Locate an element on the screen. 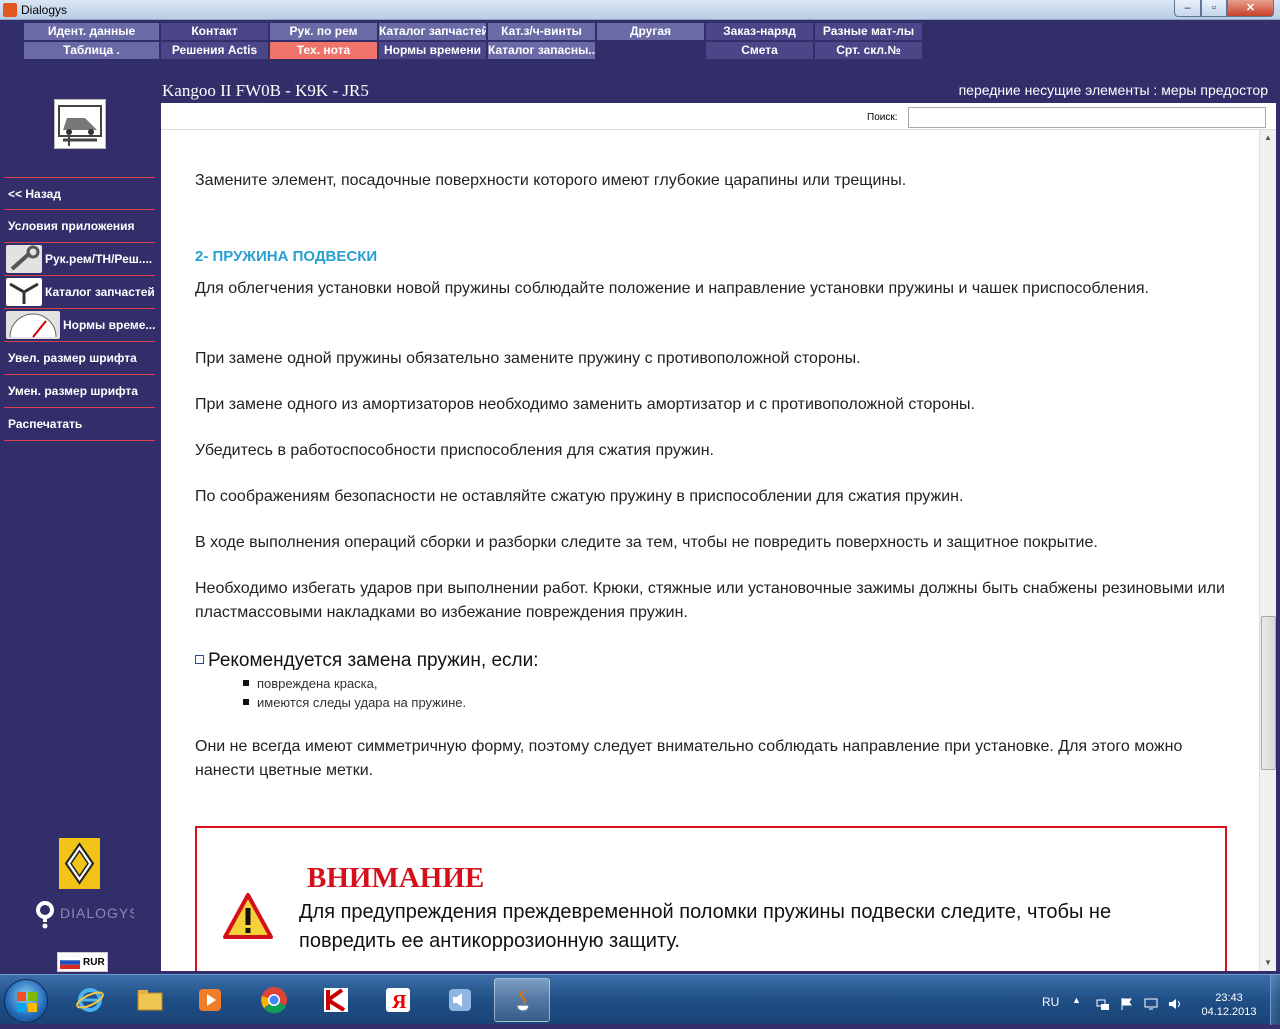 This screenshot has height=1029, width=1280. menu-actis-solutions: Решения Actis is located at coordinates (214, 50).